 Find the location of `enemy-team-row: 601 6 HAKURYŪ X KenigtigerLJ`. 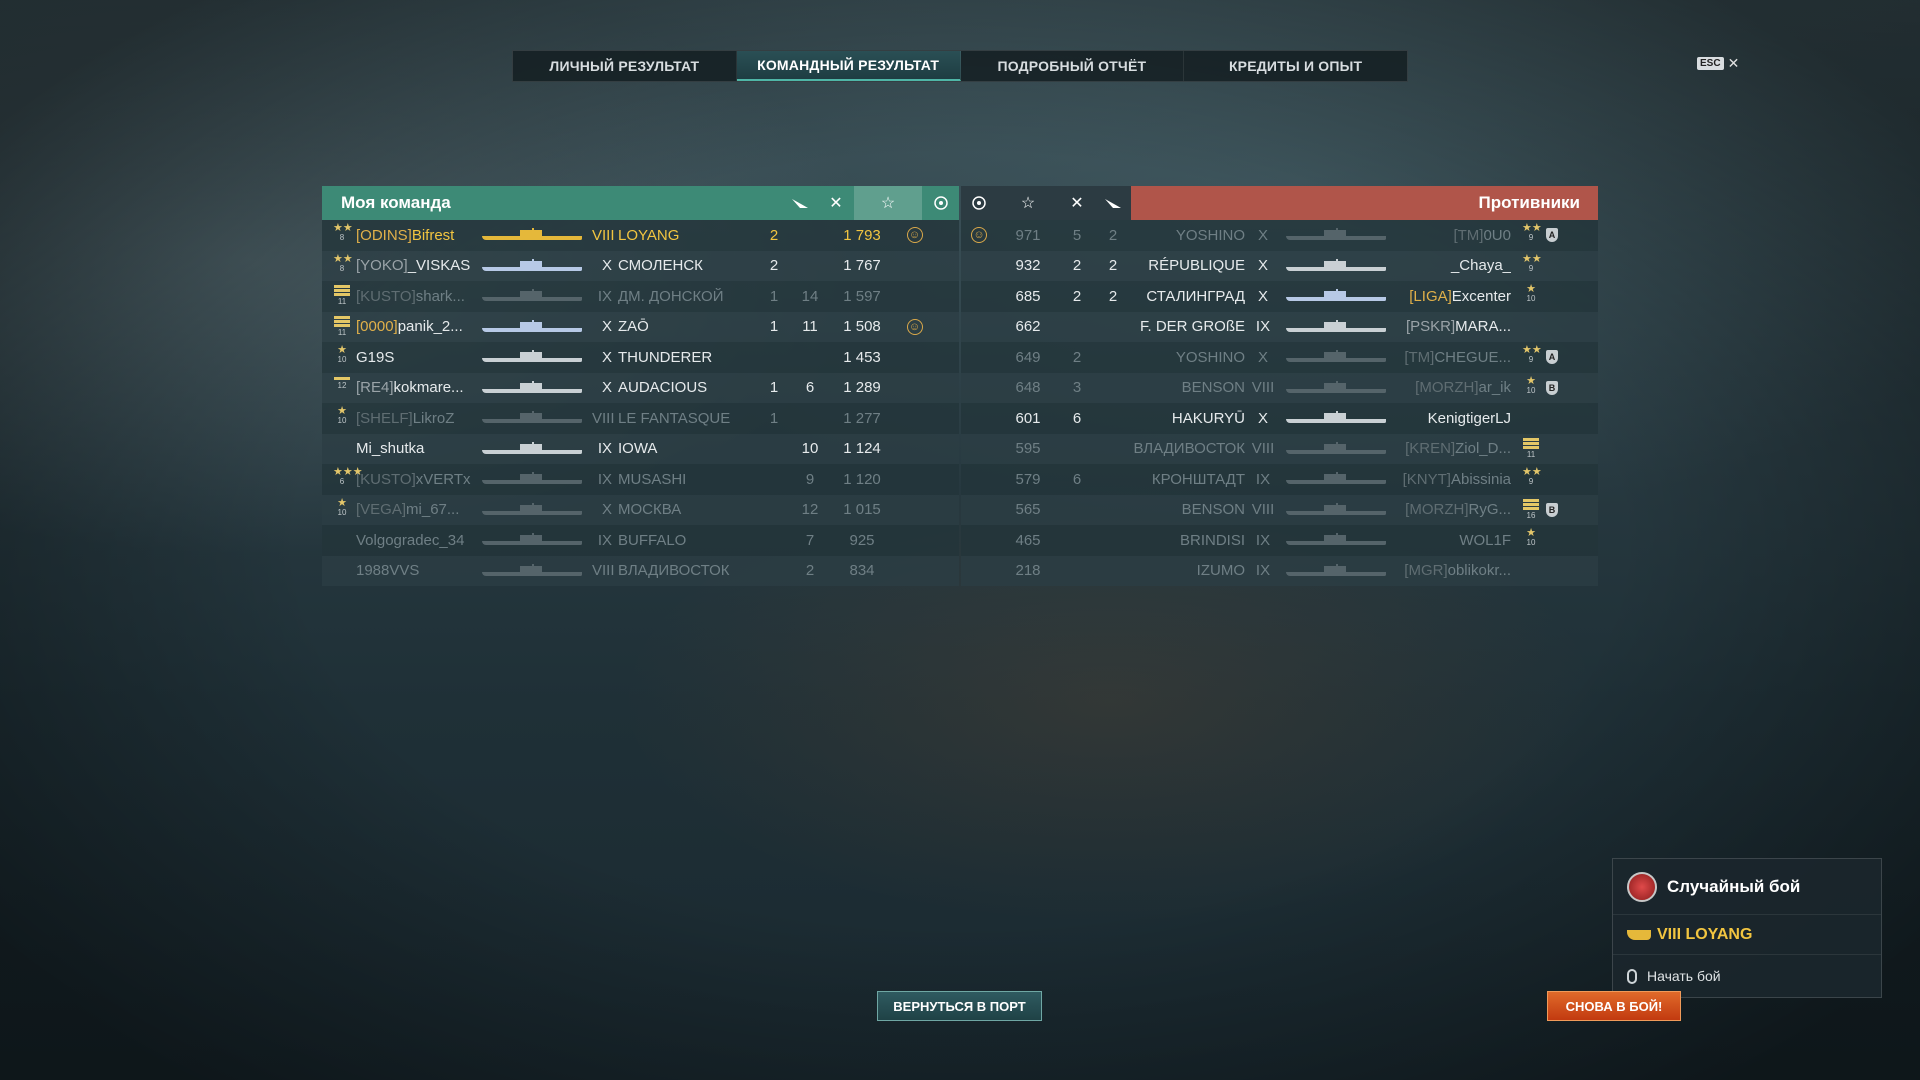

enemy-team-row: 601 6 HAKURYŪ X KenigtigerLJ is located at coordinates (1279, 418).